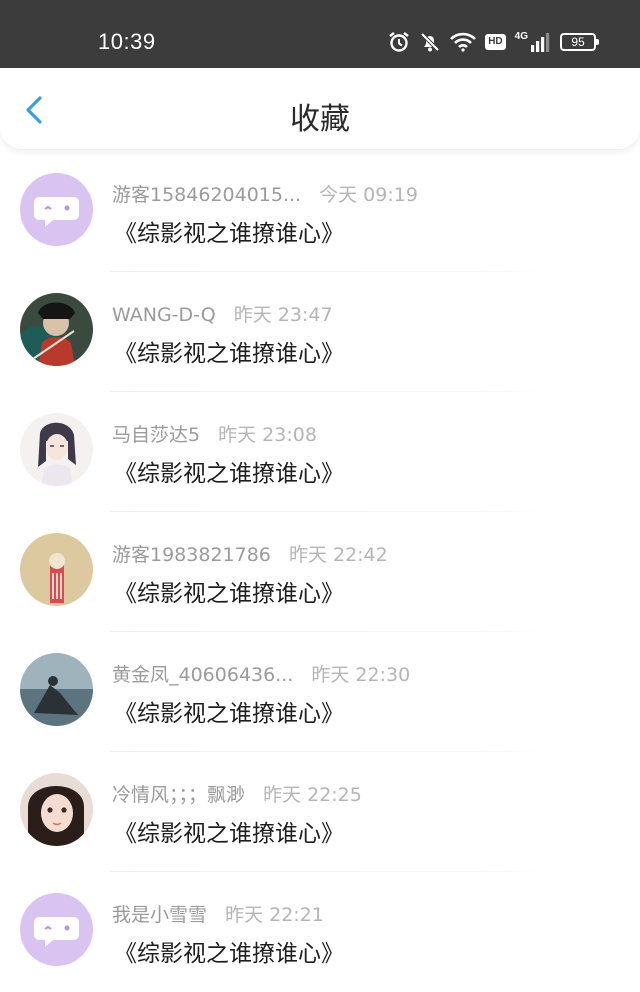  I want to click on item-meta: WANG-D-Q 昨天 23:47, so click(222, 313).